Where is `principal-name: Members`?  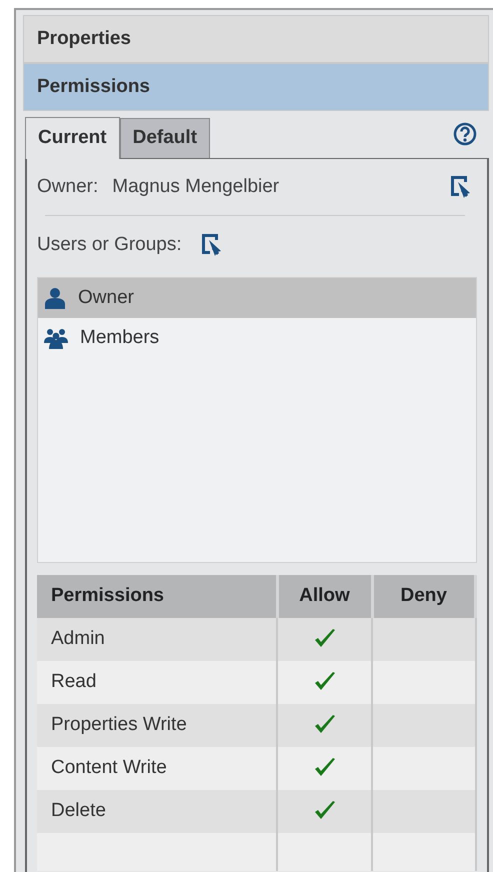
principal-name: Members is located at coordinates (120, 338).